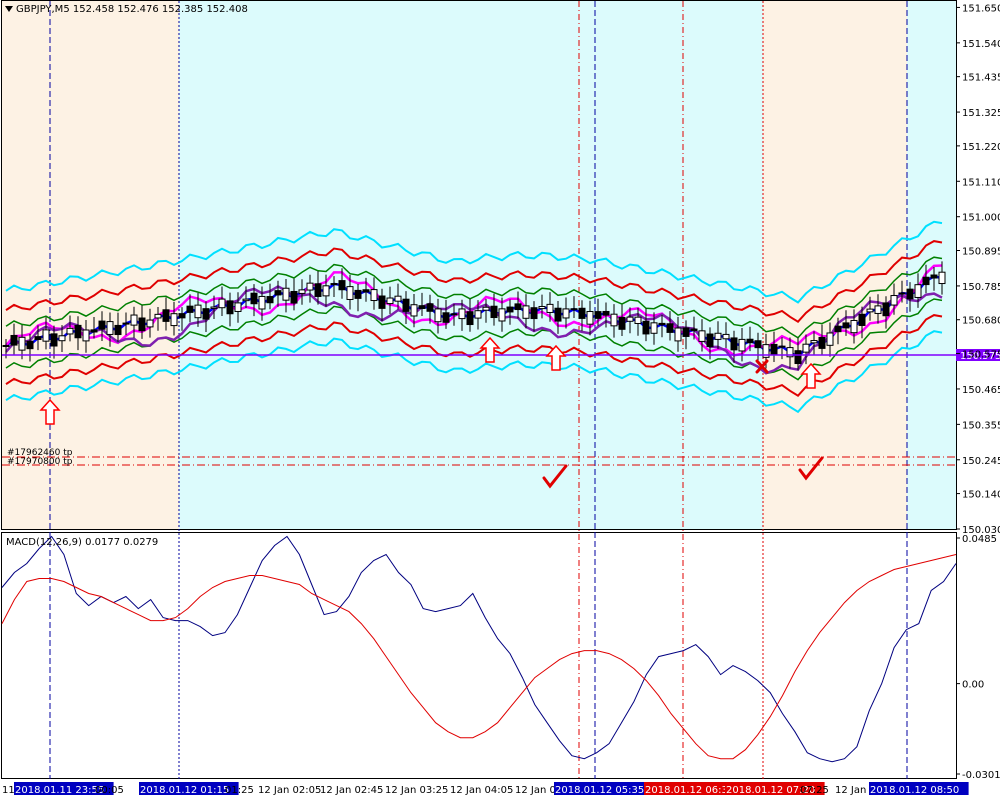 Image resolution: width=1000 pixels, height=800 pixels. Describe the element at coordinates (981, 44) in the screenshot. I see `price-tick-label: 151.540` at that location.